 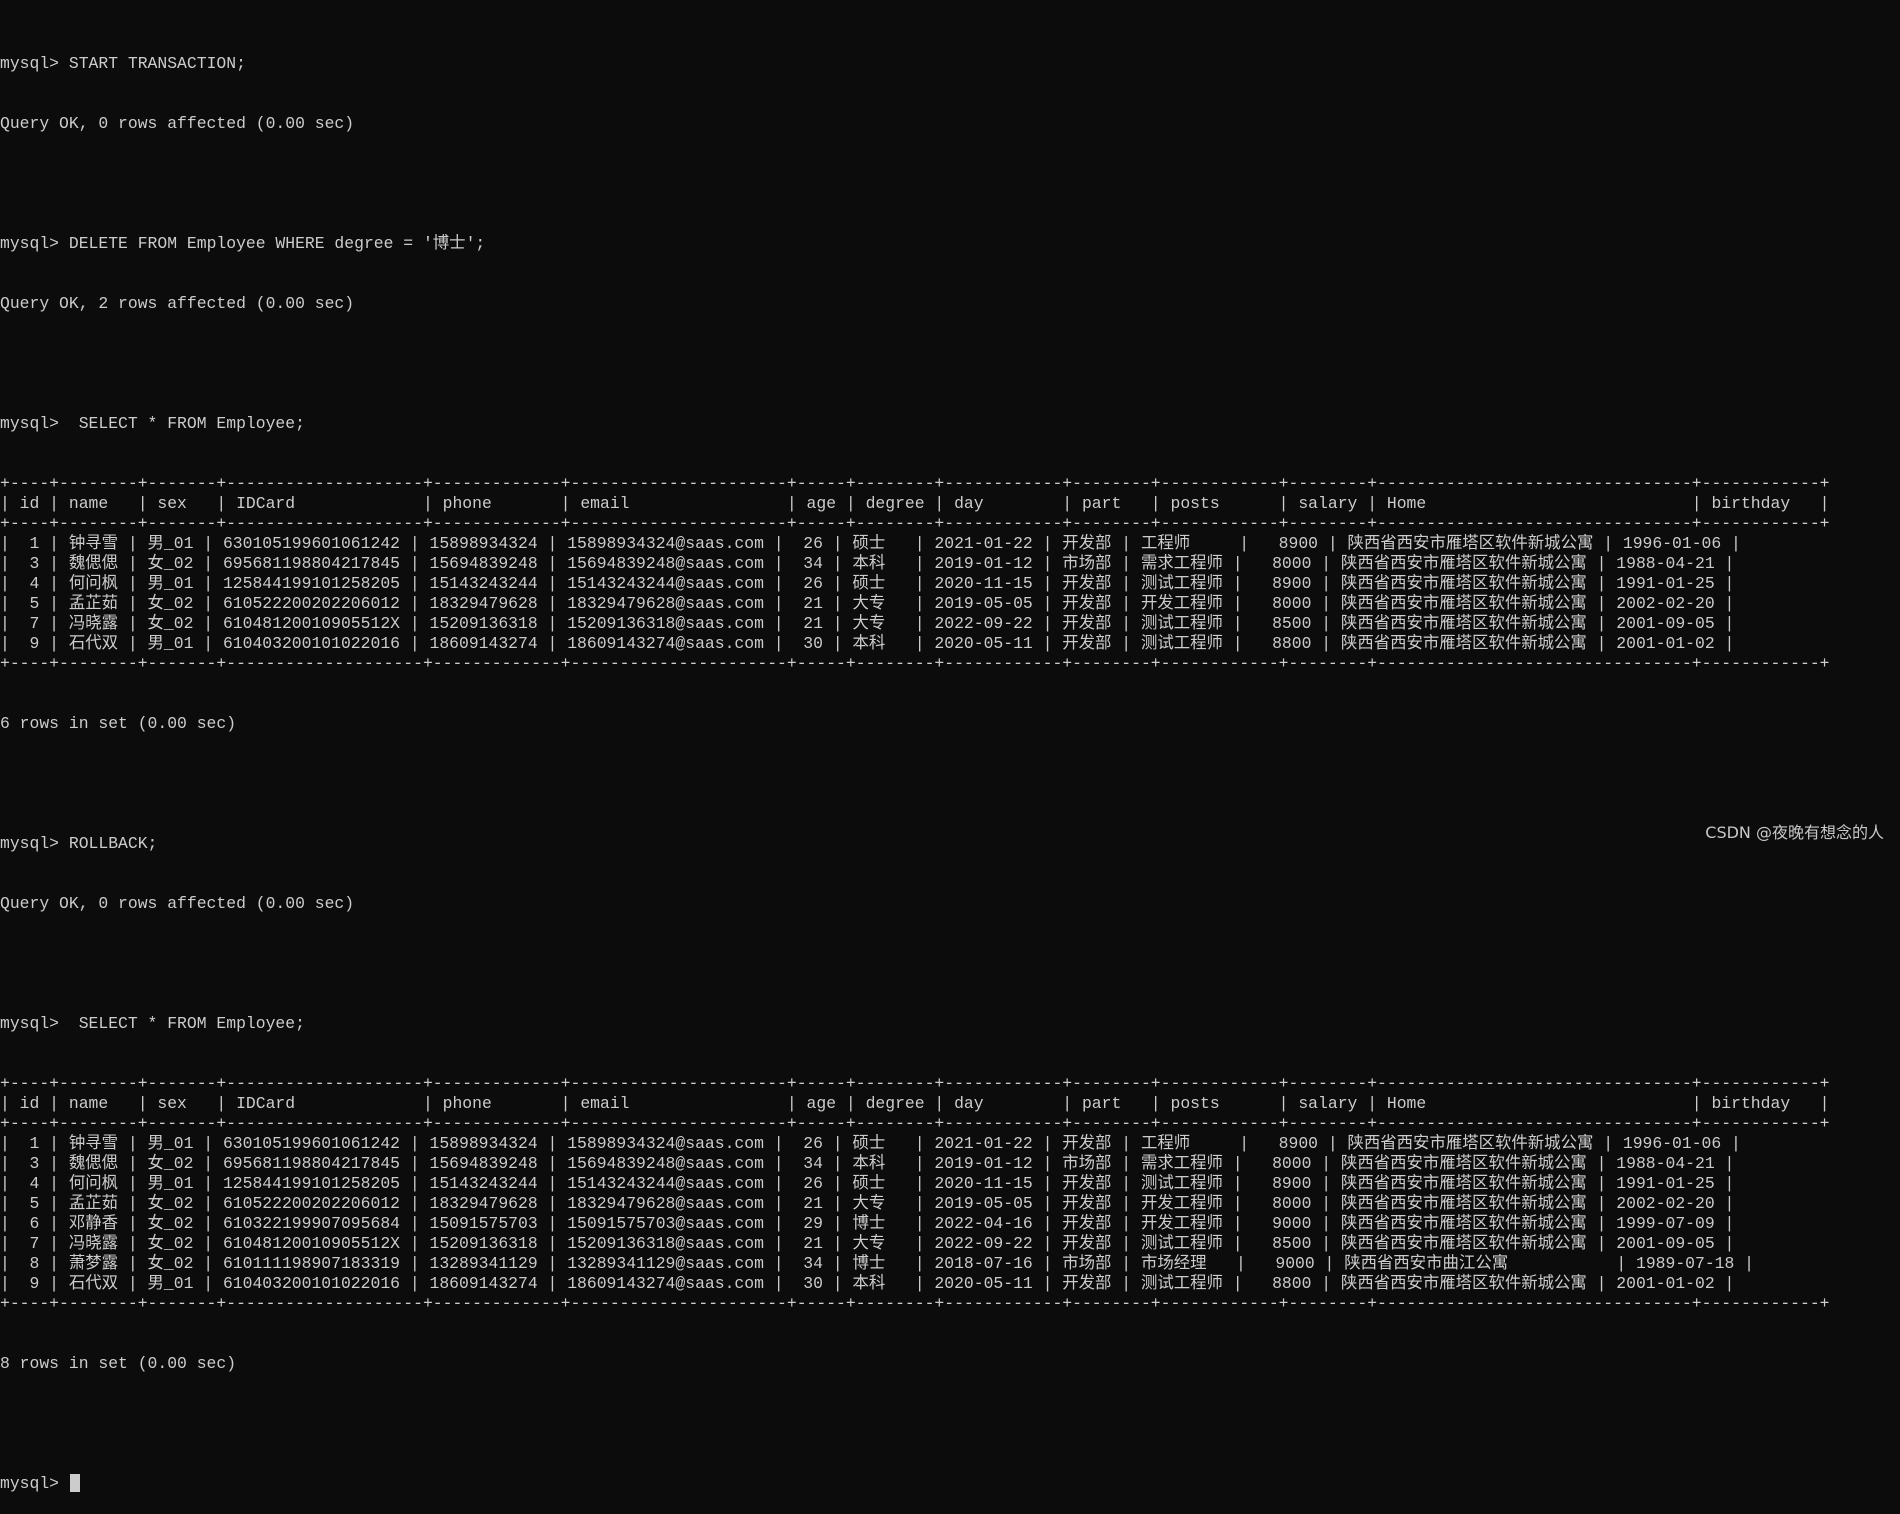 What do you see at coordinates (118, 1363) in the screenshot?
I see `row-count: 8 rows in set (0.00 sec)` at bounding box center [118, 1363].